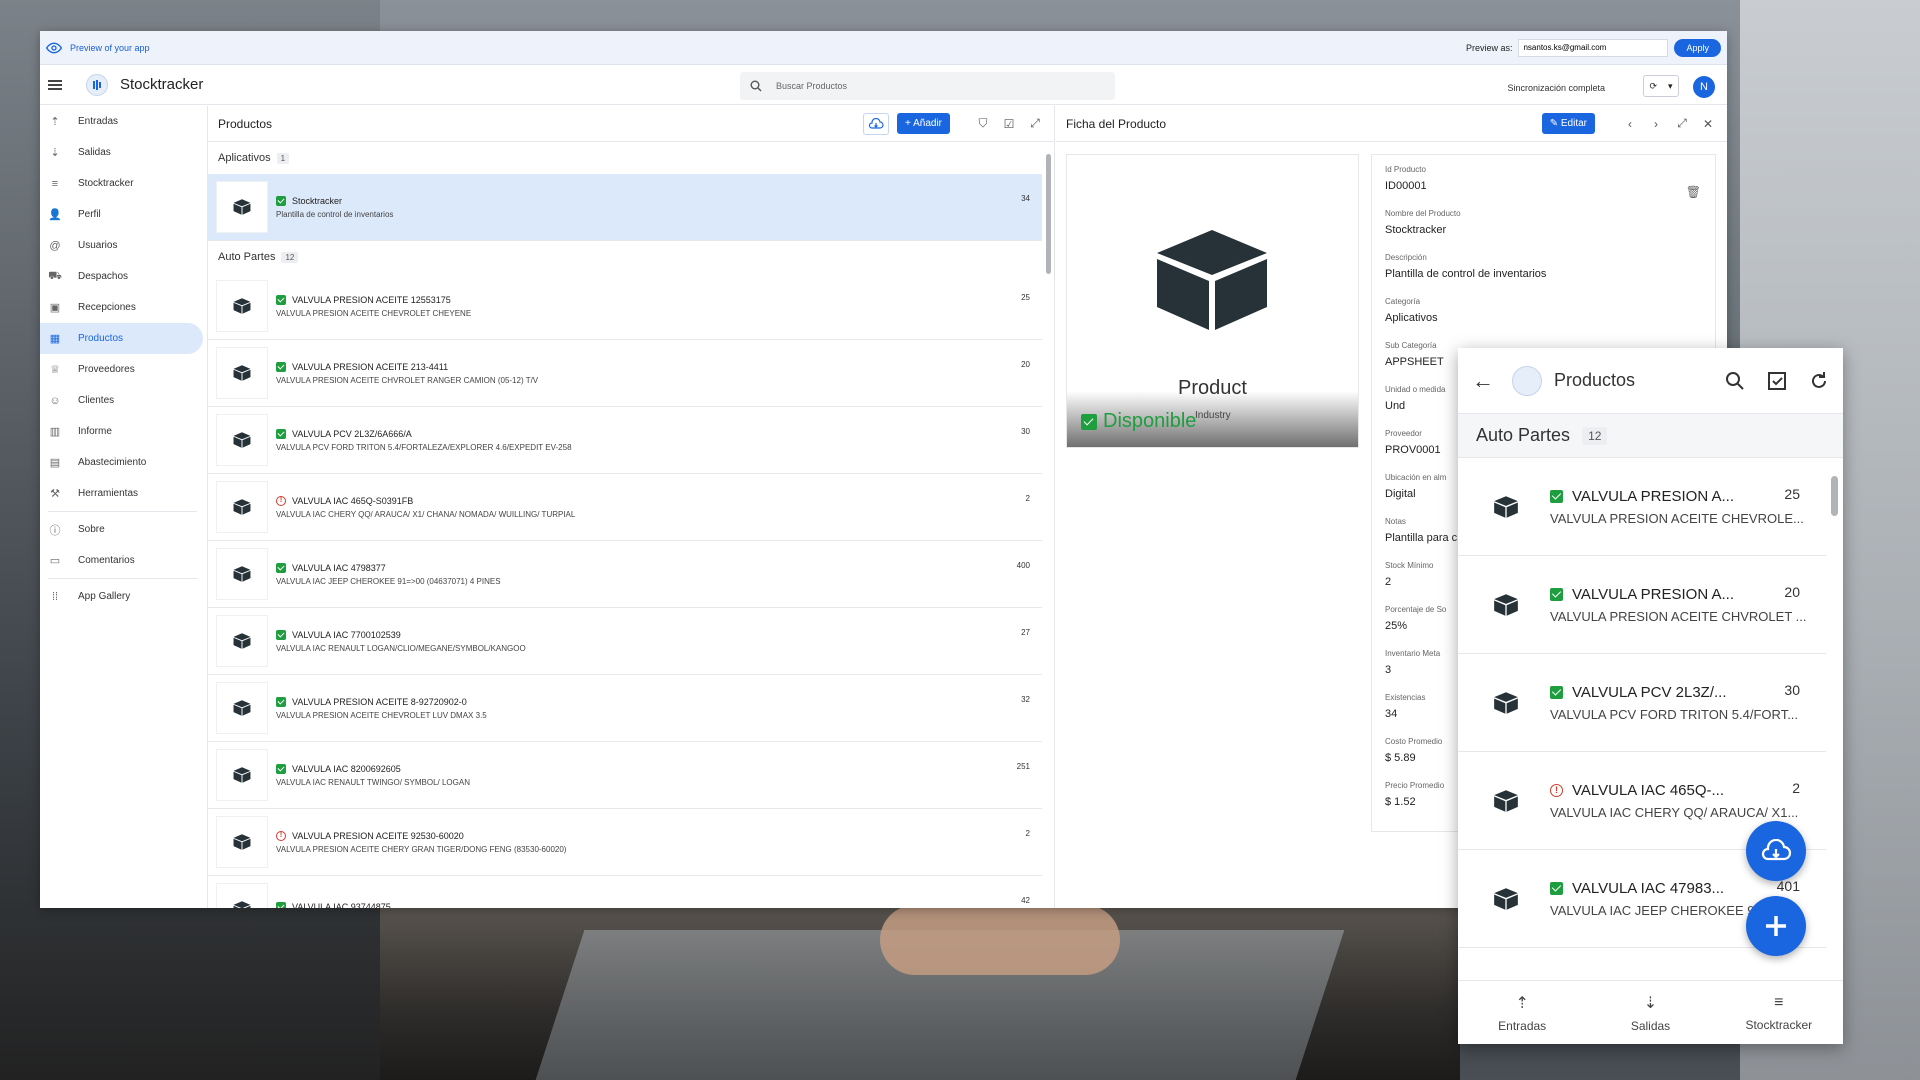 This screenshot has height=1080, width=1920. I want to click on edit-label: Editar, so click(1573, 123).